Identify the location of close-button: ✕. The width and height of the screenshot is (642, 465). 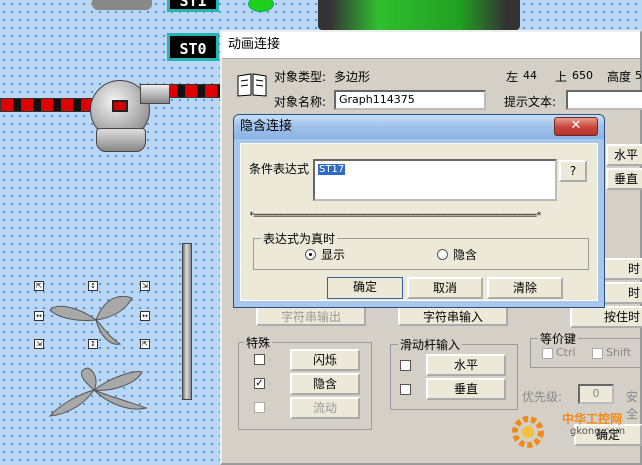
(576, 126).